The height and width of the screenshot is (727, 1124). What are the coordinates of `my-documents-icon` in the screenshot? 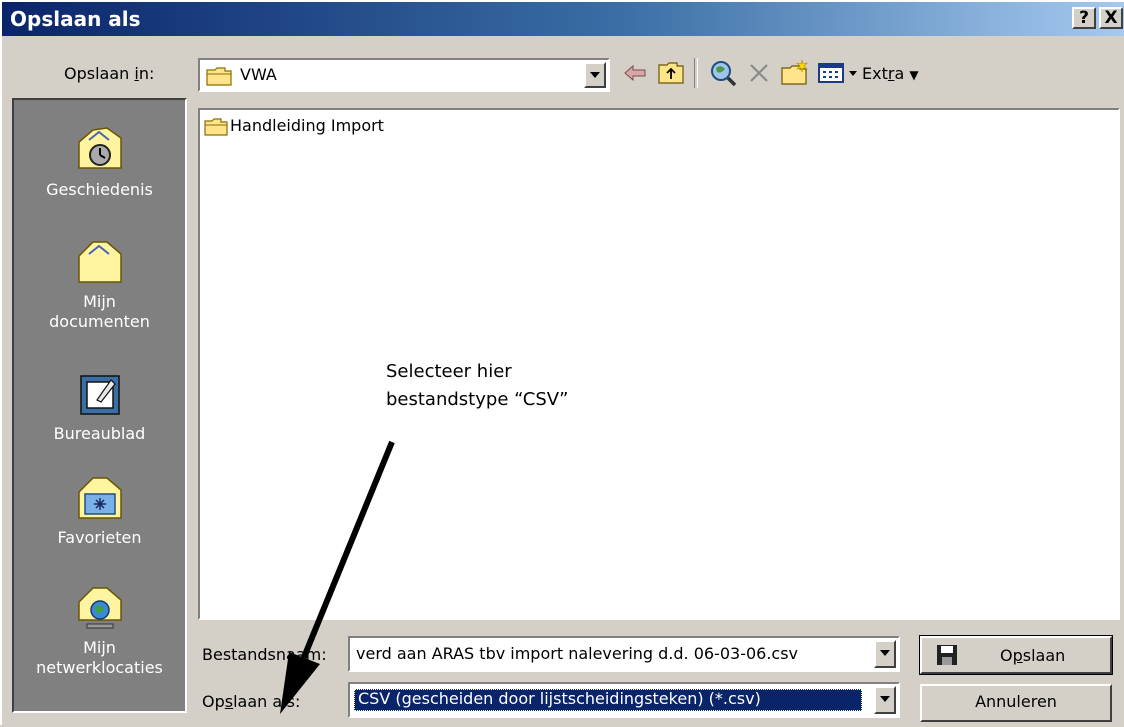 It's located at (99, 262).